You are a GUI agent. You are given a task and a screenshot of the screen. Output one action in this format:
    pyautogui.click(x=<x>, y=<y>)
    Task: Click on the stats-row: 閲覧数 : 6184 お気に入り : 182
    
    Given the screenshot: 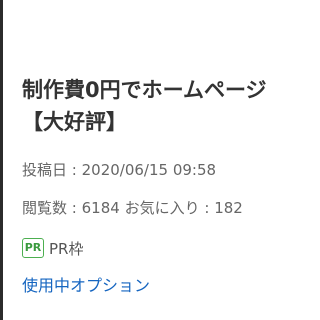 What is the action you would take?
    pyautogui.click(x=132, y=208)
    